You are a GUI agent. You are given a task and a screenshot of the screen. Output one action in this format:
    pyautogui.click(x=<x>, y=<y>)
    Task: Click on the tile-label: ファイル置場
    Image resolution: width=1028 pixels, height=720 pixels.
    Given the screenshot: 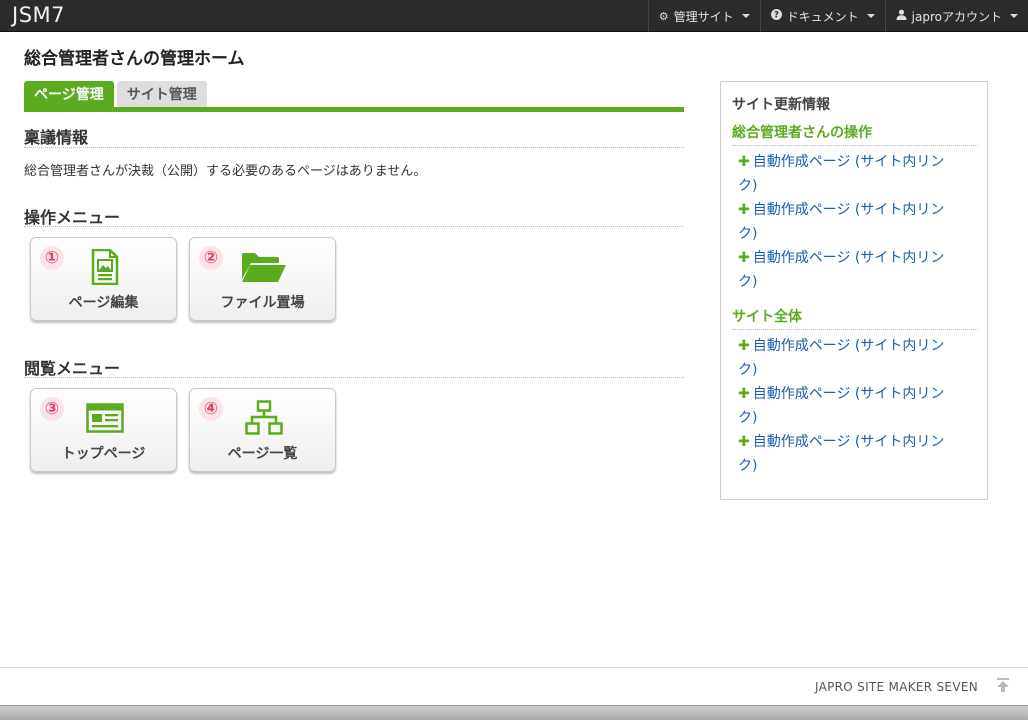 What is the action you would take?
    pyautogui.click(x=262, y=303)
    